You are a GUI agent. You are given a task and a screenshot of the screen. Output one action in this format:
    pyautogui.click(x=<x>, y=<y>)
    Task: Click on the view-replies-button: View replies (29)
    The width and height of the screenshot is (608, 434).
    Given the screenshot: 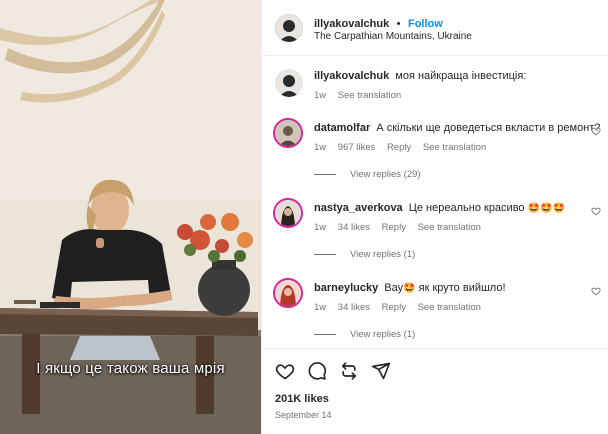 What is the action you would take?
    pyautogui.click(x=367, y=174)
    